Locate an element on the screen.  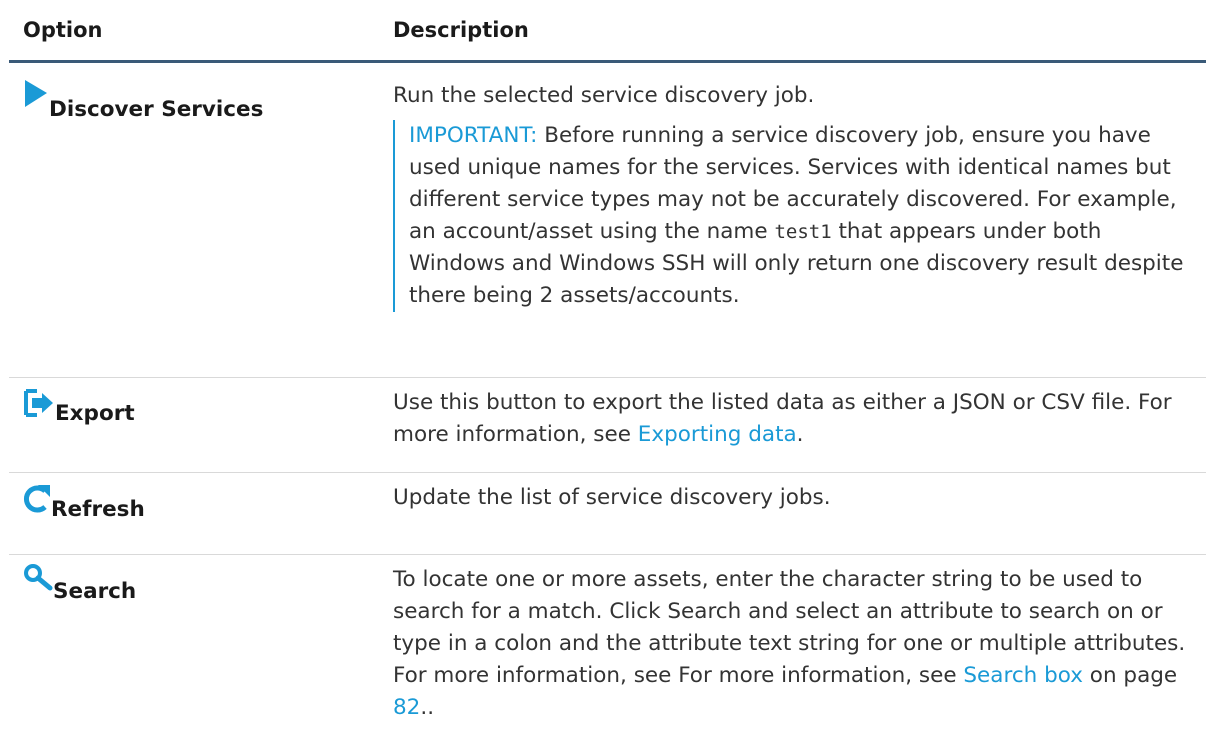
exporting-data-link: Exporting data is located at coordinates (717, 434).